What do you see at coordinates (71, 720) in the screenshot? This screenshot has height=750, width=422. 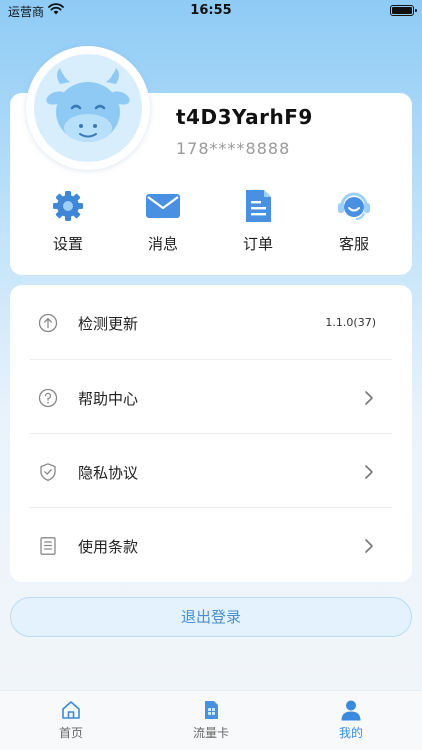 I see `tab-home: 首页` at bounding box center [71, 720].